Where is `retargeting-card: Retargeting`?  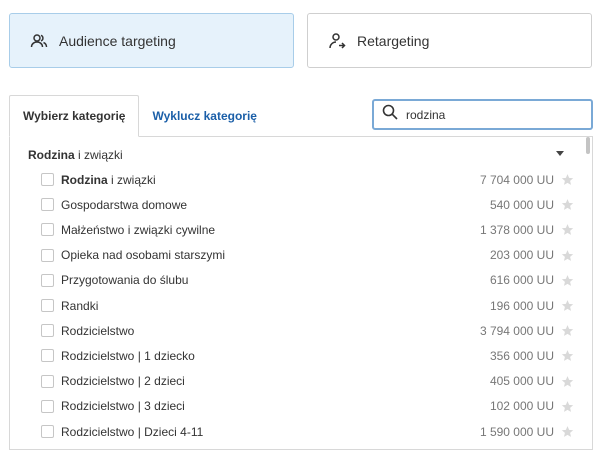 retargeting-card: Retargeting is located at coordinates (449, 40).